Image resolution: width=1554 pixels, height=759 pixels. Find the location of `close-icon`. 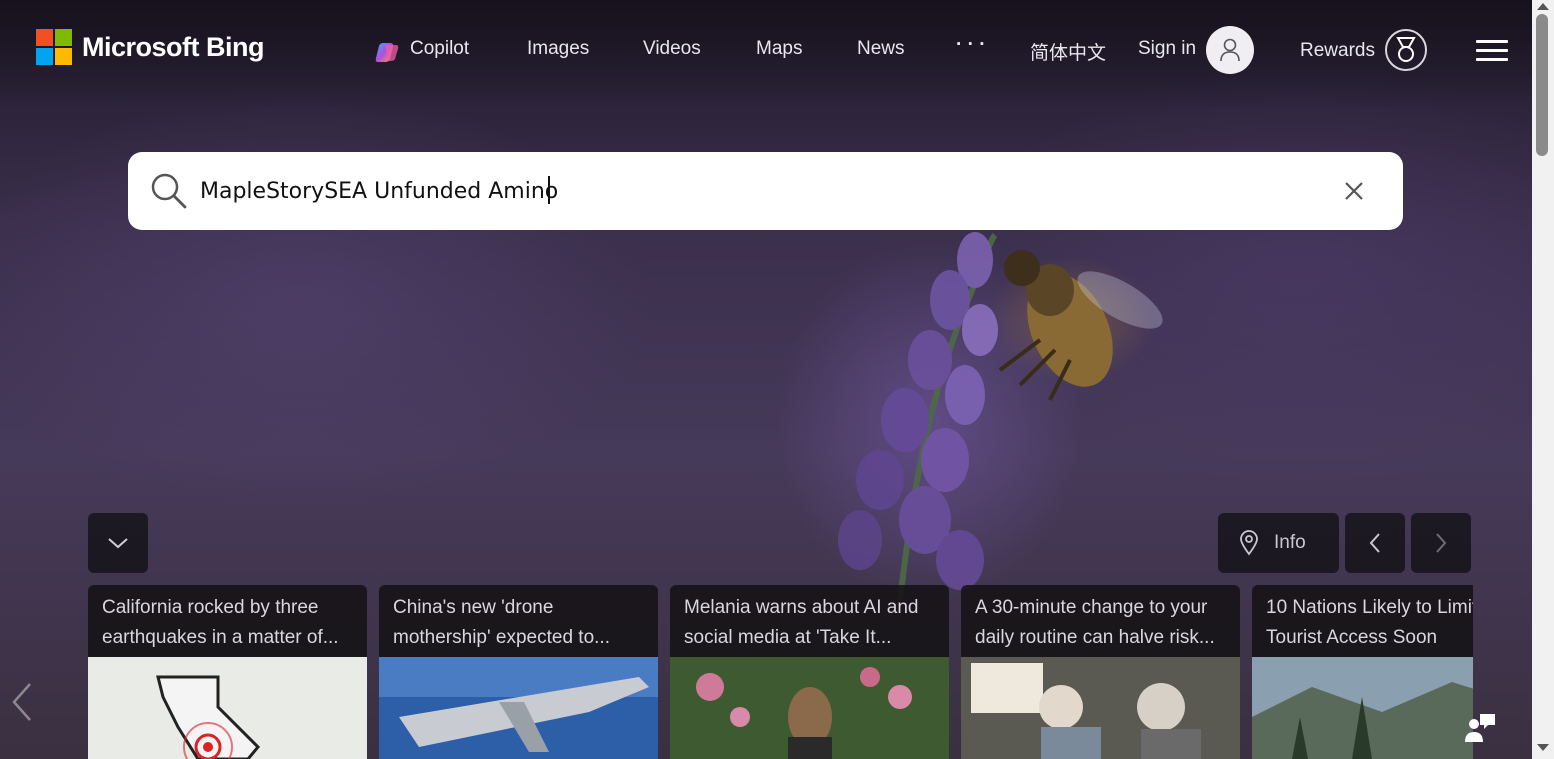

close-icon is located at coordinates (1354, 191).